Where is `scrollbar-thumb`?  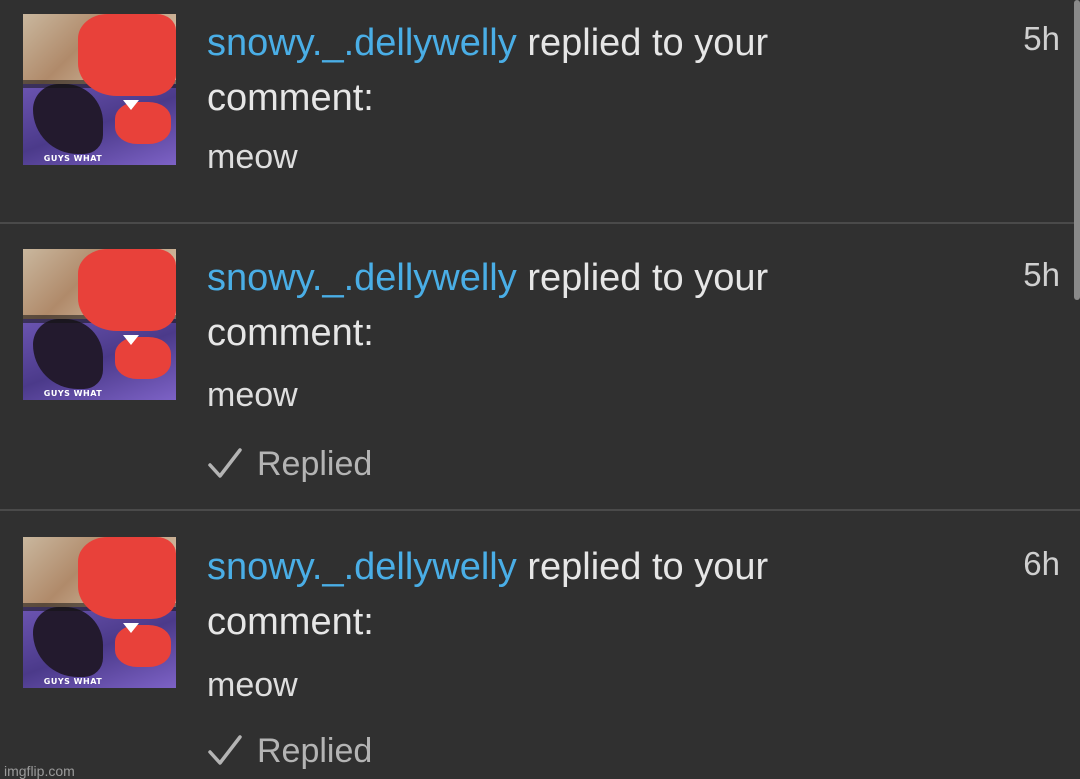 scrollbar-thumb is located at coordinates (1077, 150).